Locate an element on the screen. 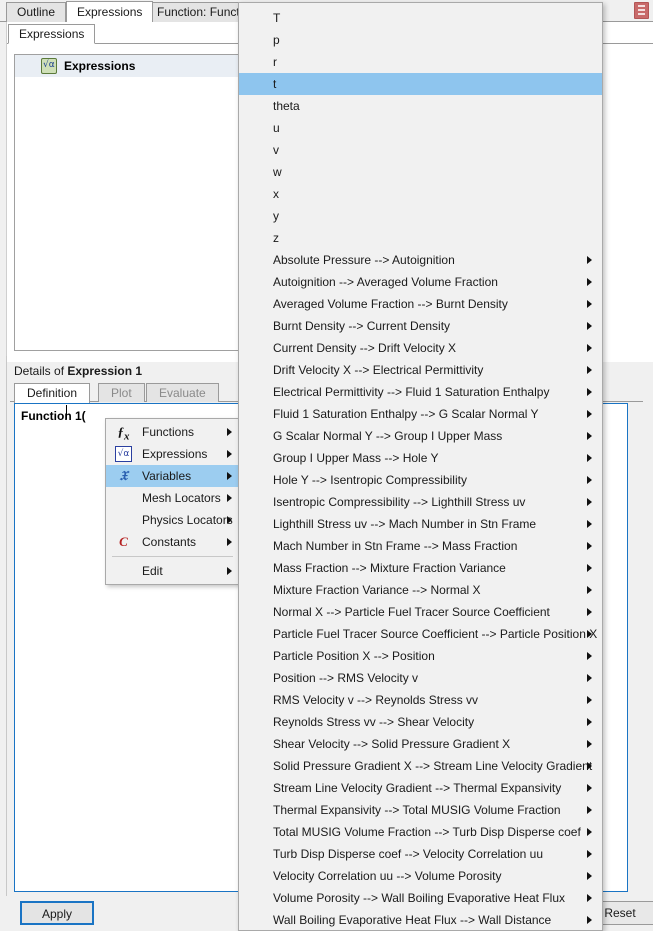  context-menu-item-variables: 𝔛 Variables is located at coordinates (172, 476).